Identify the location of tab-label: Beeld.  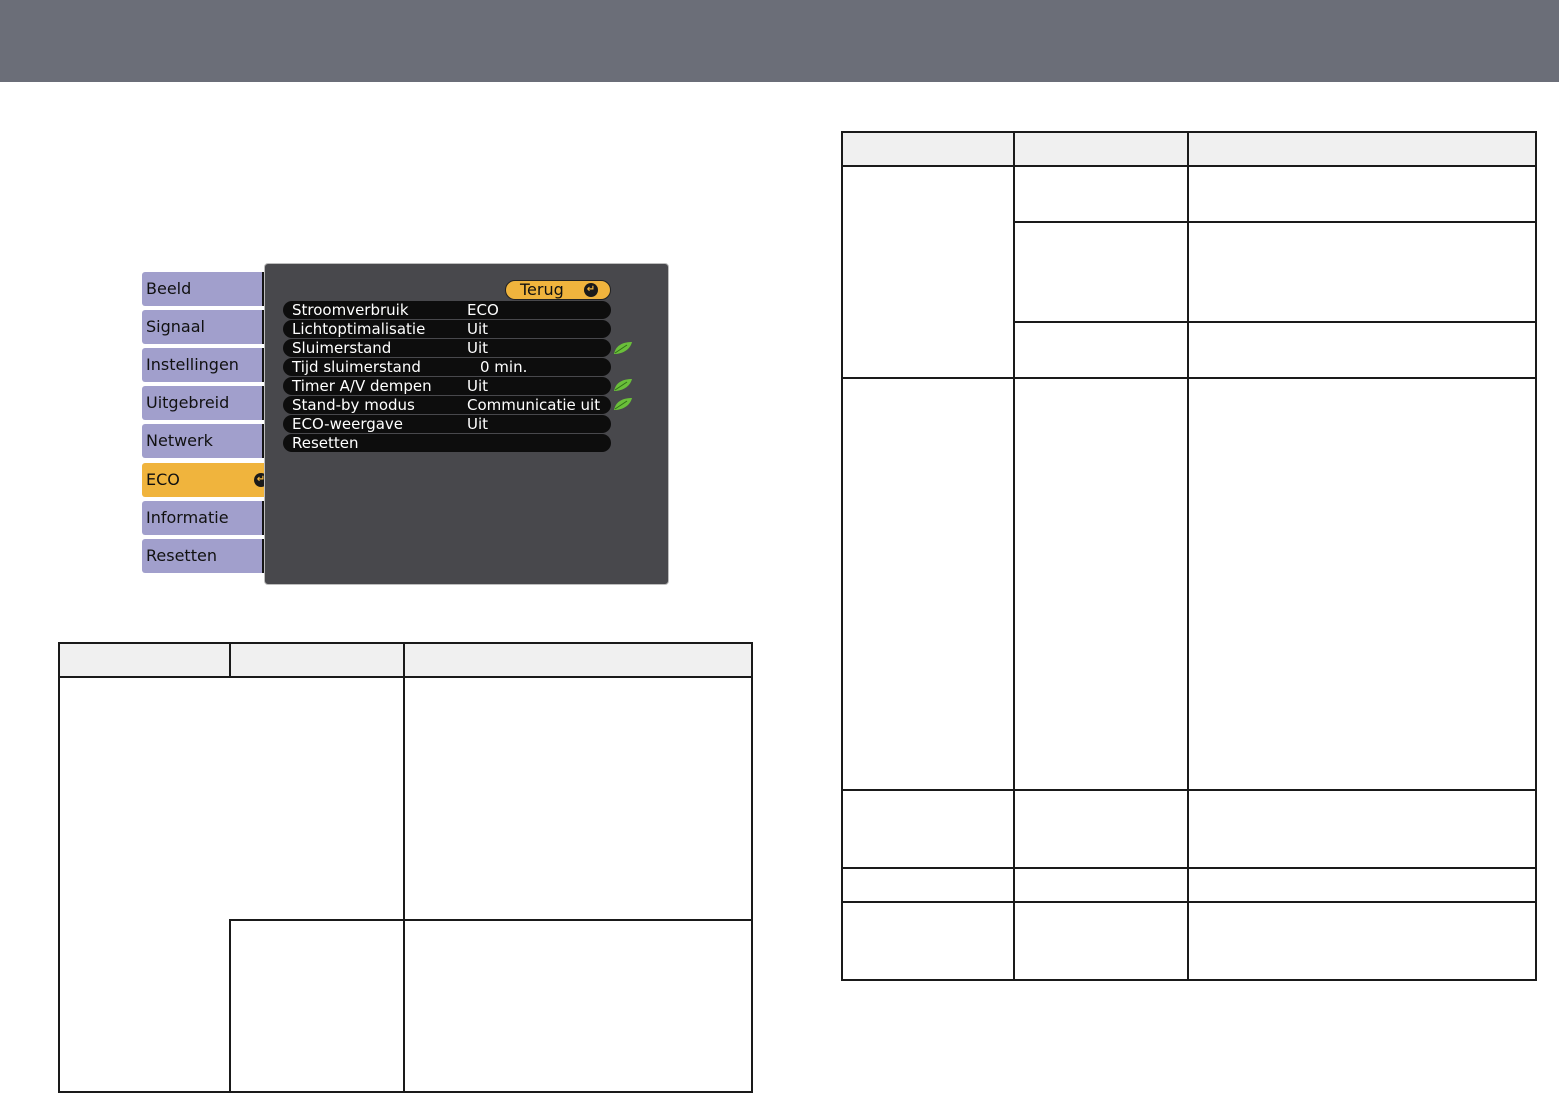
(169, 288).